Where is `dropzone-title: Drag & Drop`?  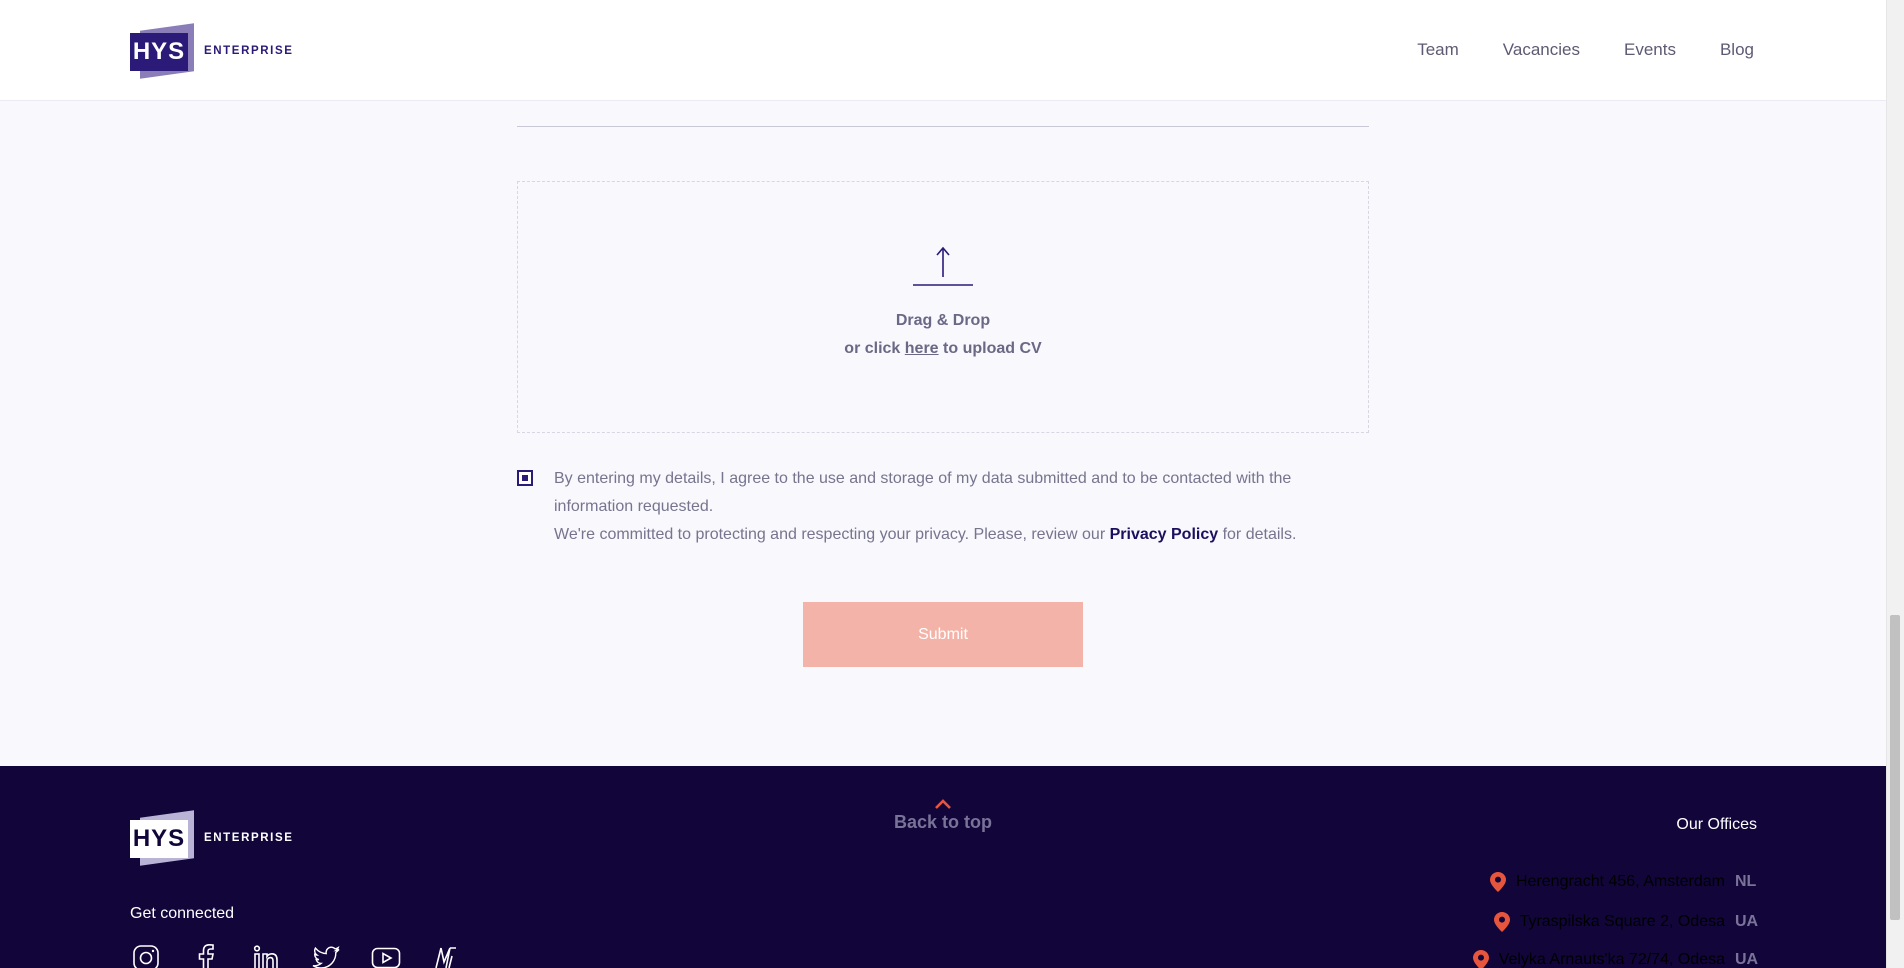
dropzone-title: Drag & Drop is located at coordinates (943, 320).